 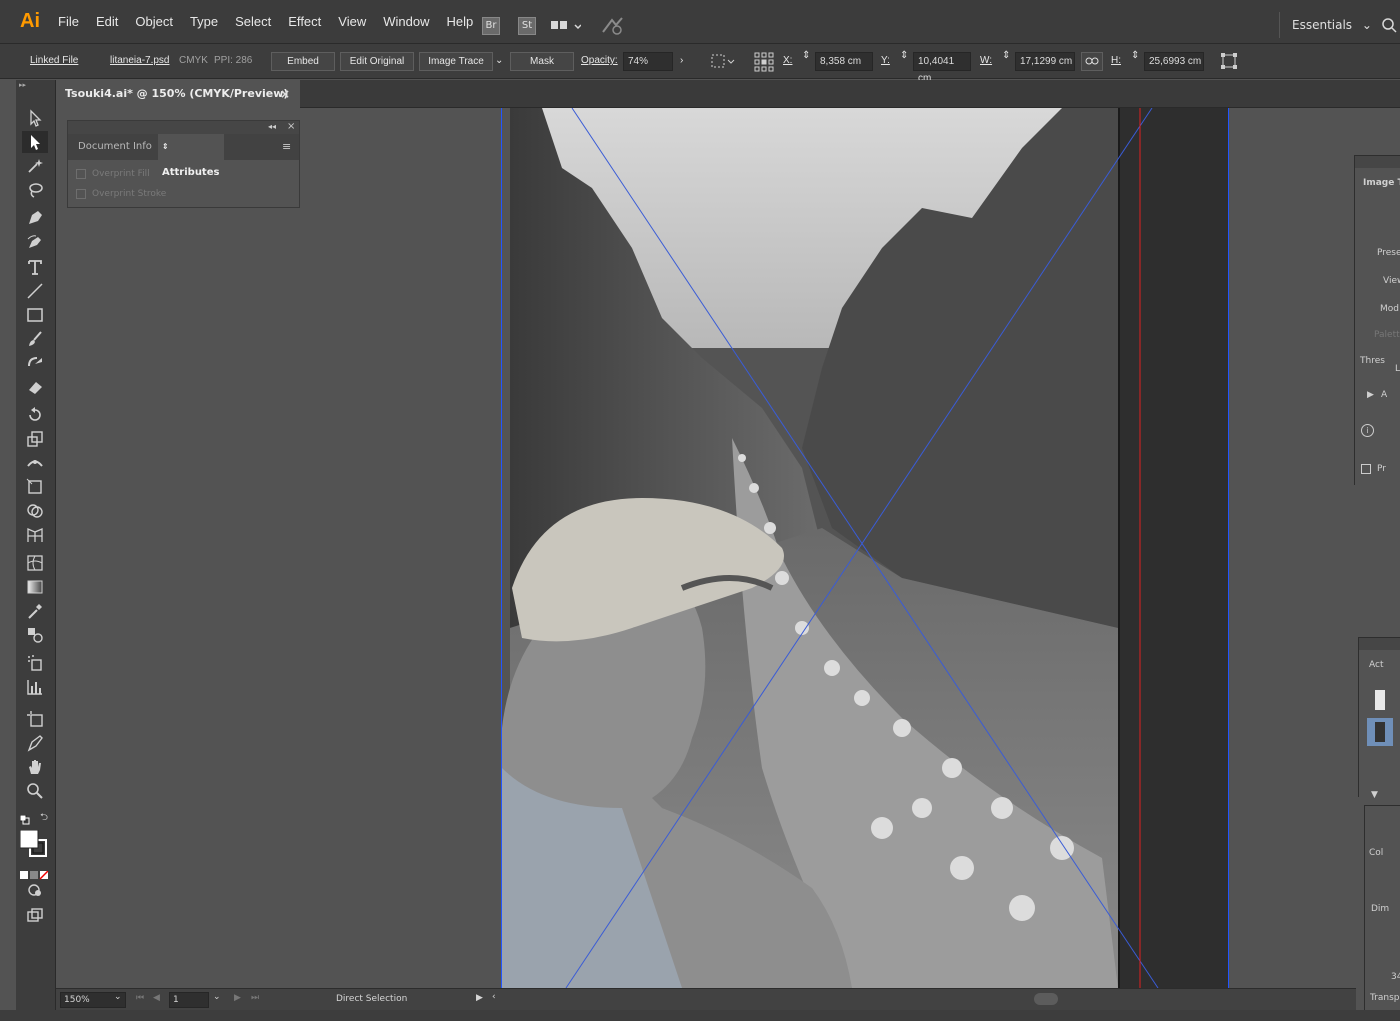 What do you see at coordinates (237, 998) in the screenshot?
I see `next-artboard-icon: ▶` at bounding box center [237, 998].